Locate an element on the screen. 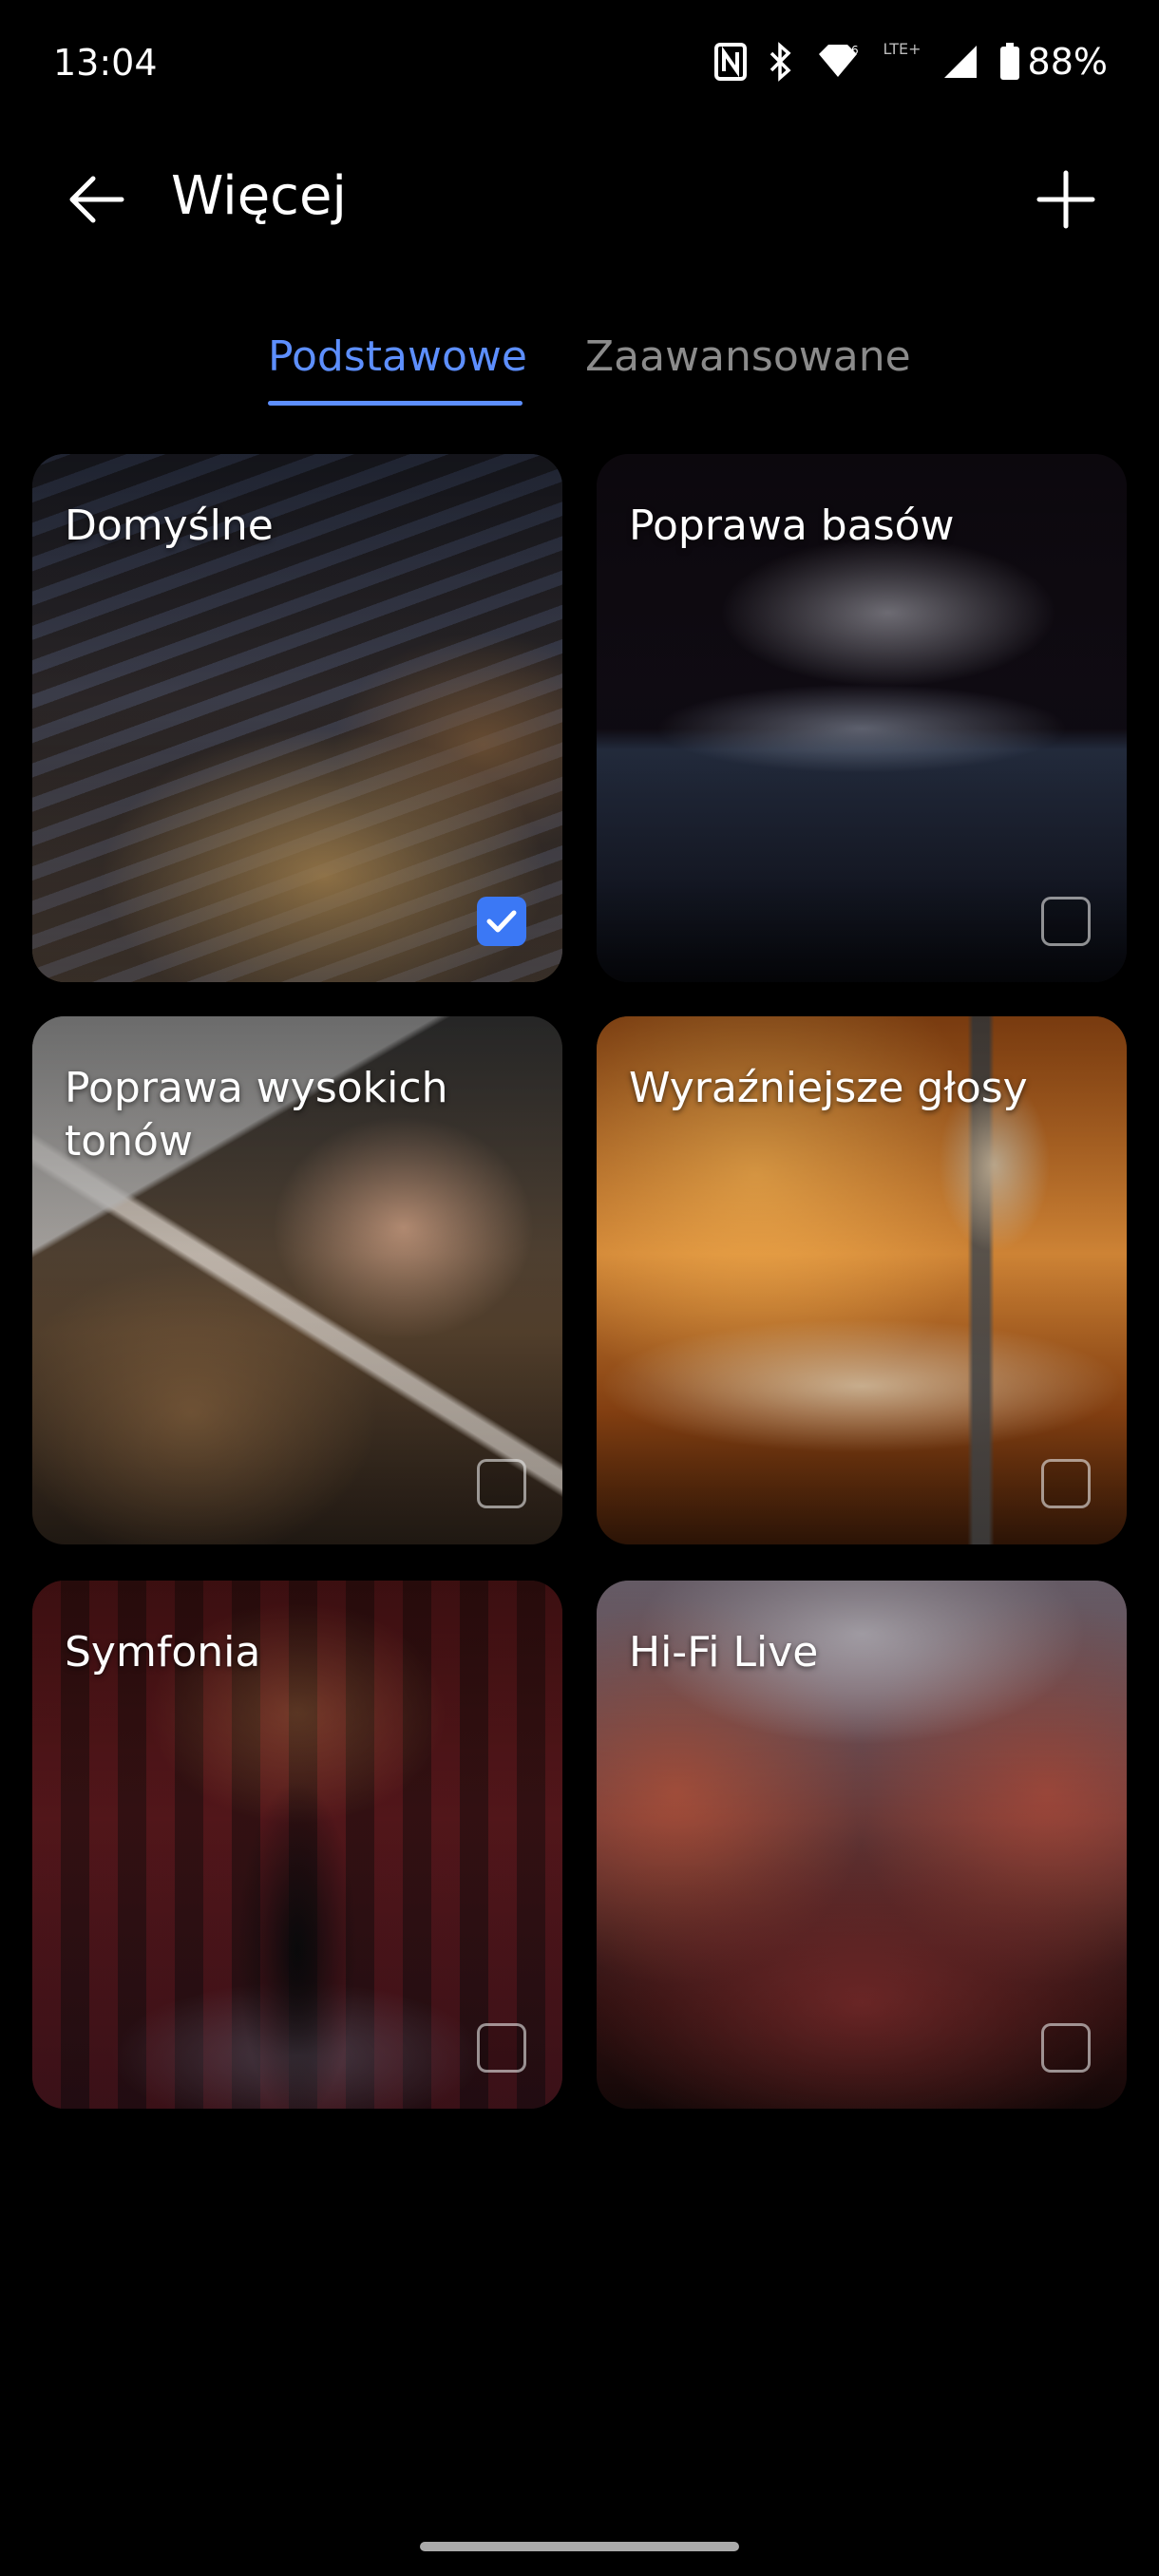 The image size is (1159, 2576). preset-card-symphony: Symfonia is located at coordinates (297, 1845).